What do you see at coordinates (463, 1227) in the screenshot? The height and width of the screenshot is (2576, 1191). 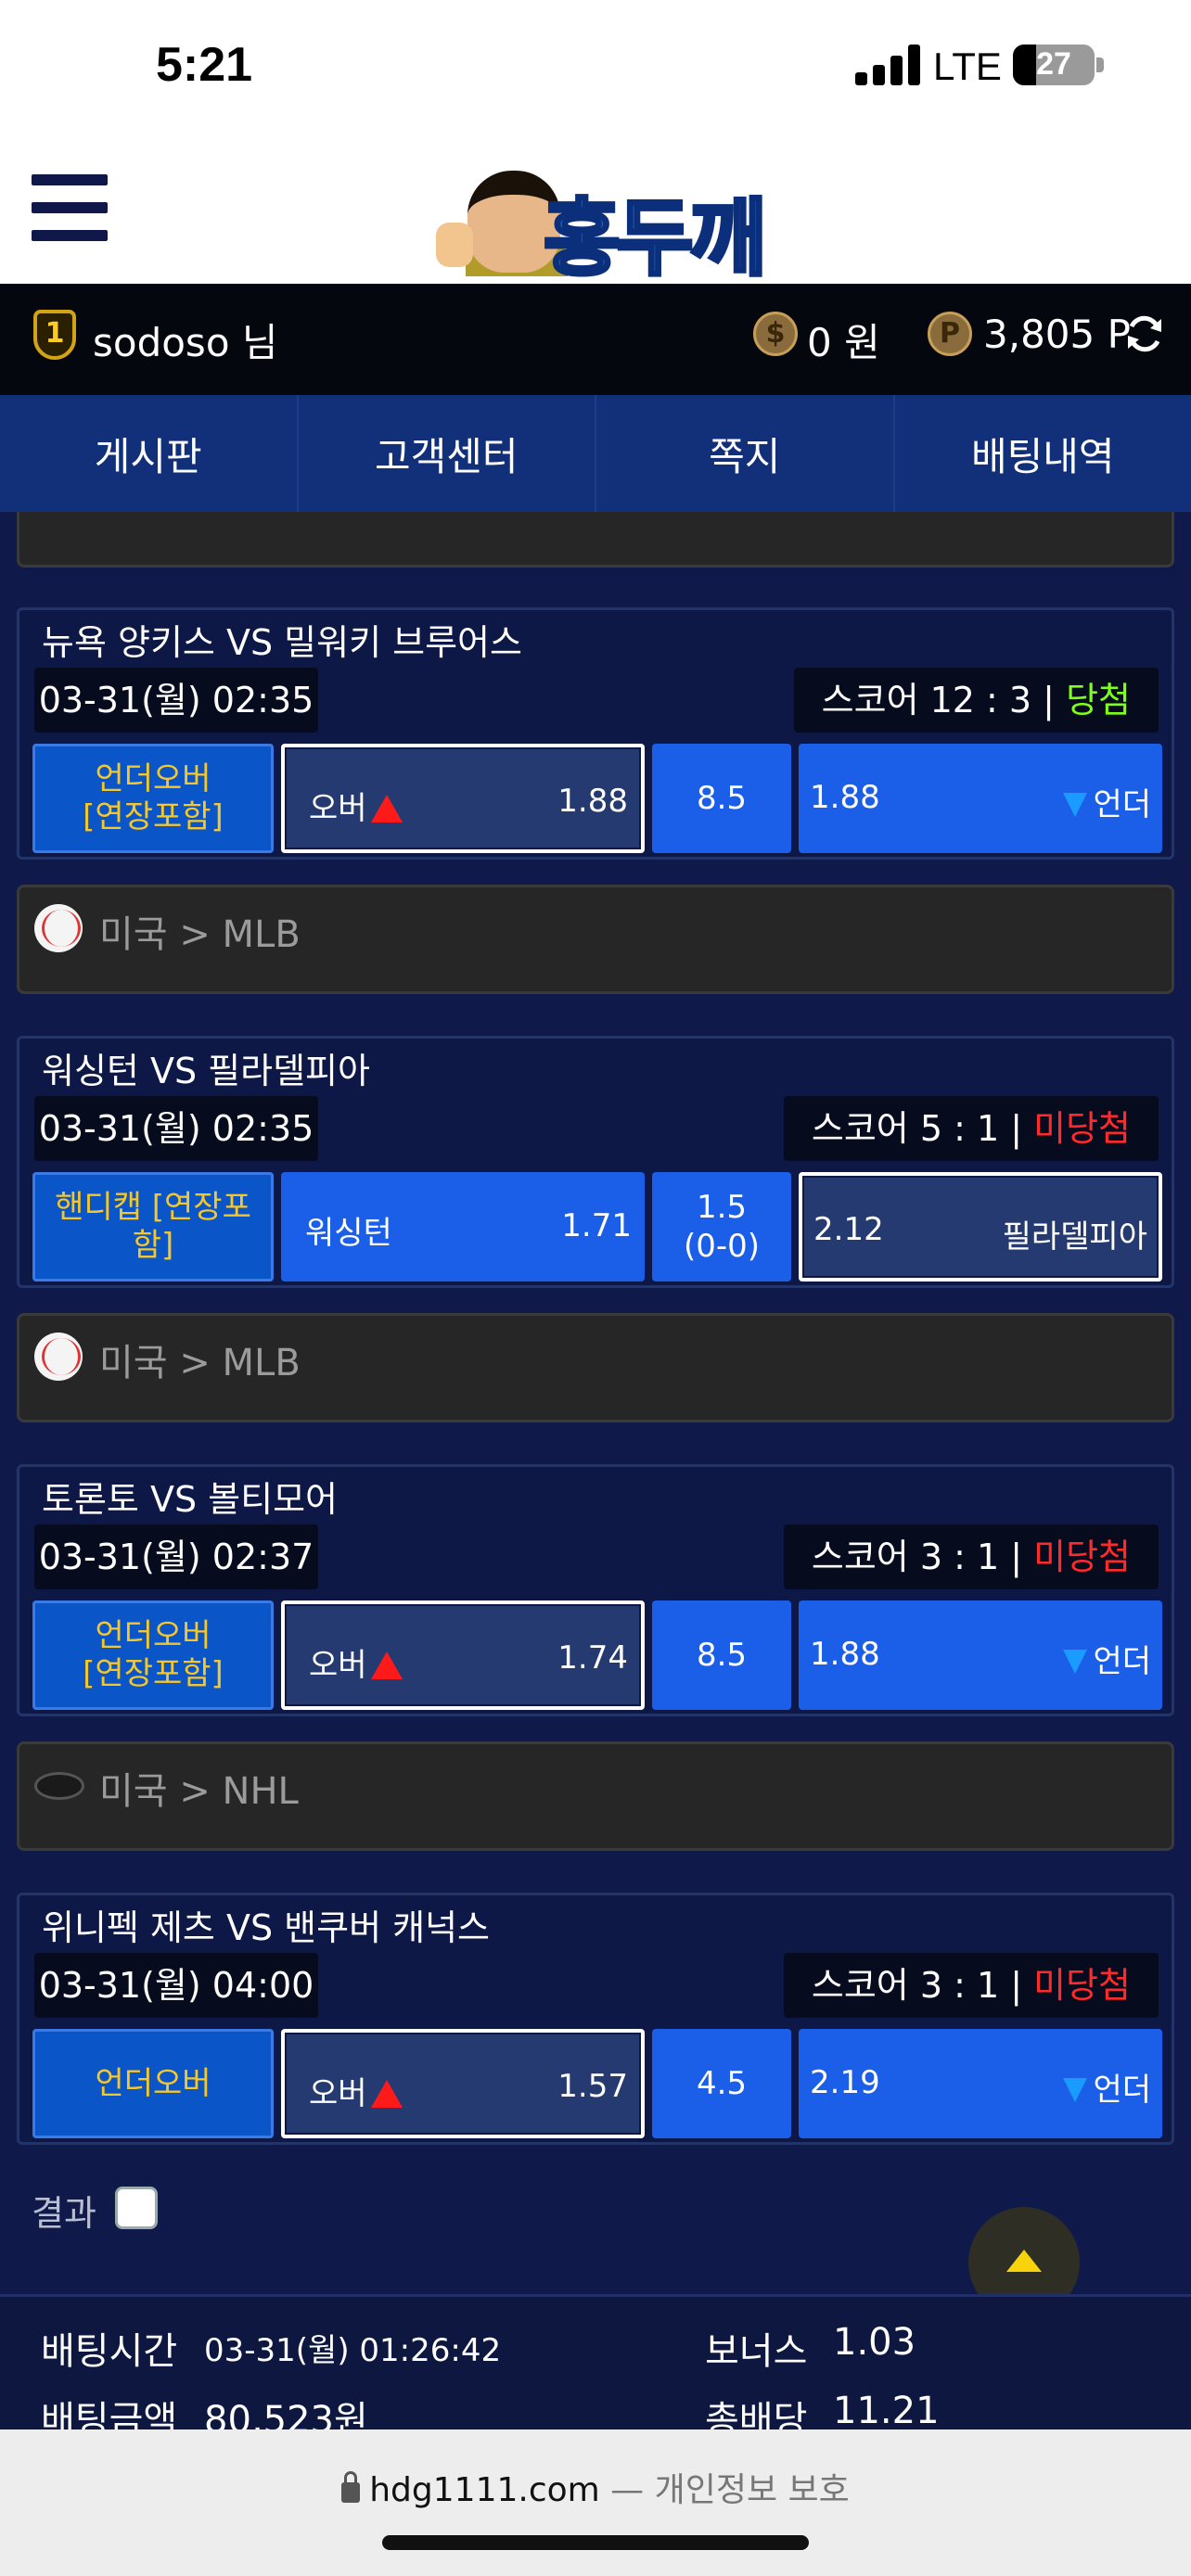 I see `home-odds-button: 워싱턴 1.71` at bounding box center [463, 1227].